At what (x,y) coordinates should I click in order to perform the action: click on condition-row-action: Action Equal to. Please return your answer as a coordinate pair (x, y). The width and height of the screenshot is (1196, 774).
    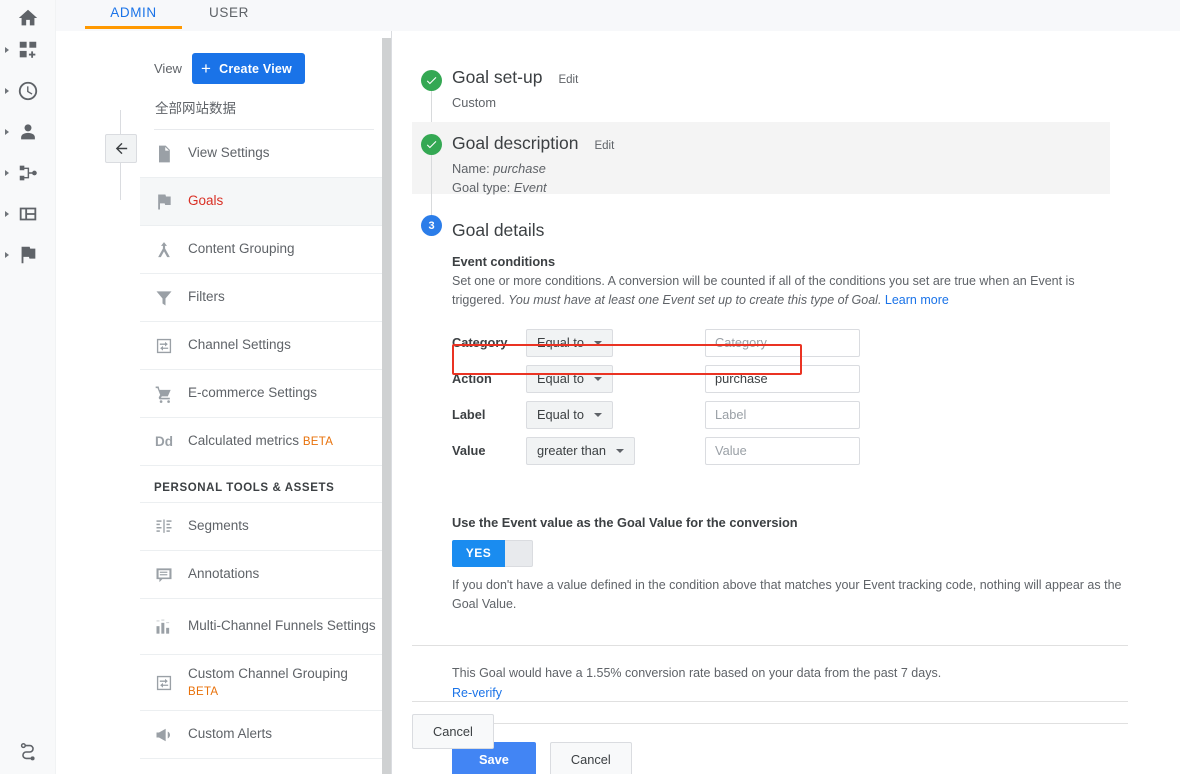
    Looking at the image, I should click on (656, 382).